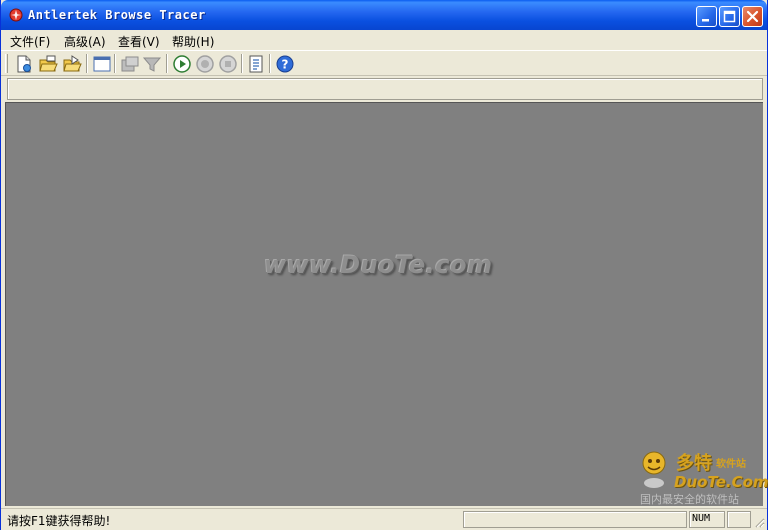  I want to click on window-icon, so click(102, 64).